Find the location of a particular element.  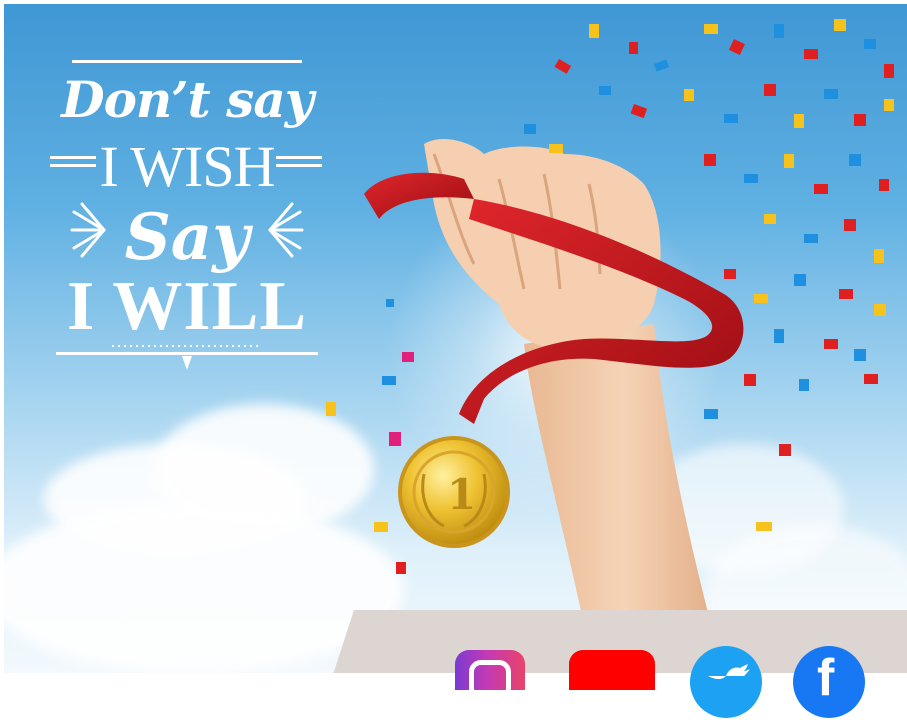

facebook-icon: f is located at coordinates (829, 682).